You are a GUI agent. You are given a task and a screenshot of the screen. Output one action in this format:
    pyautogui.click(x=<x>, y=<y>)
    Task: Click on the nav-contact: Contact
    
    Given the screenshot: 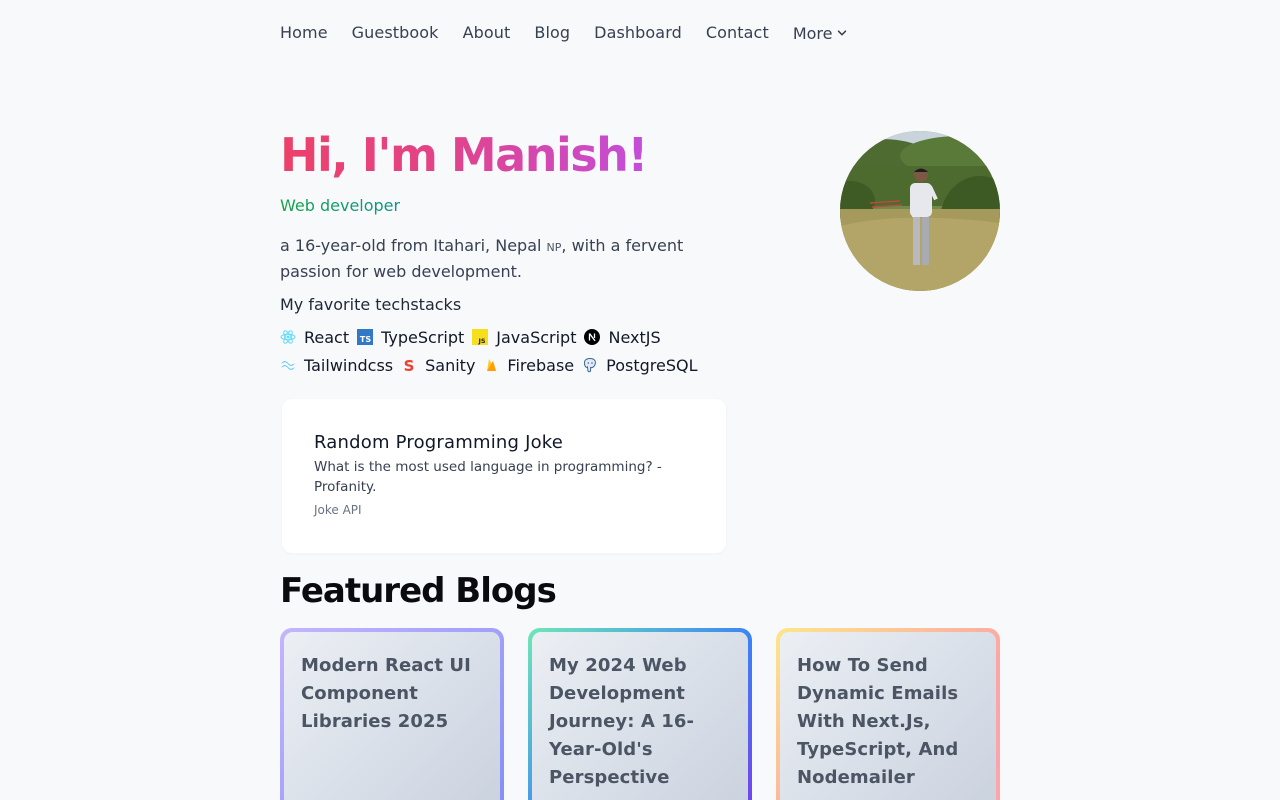 What is the action you would take?
    pyautogui.click(x=737, y=33)
    